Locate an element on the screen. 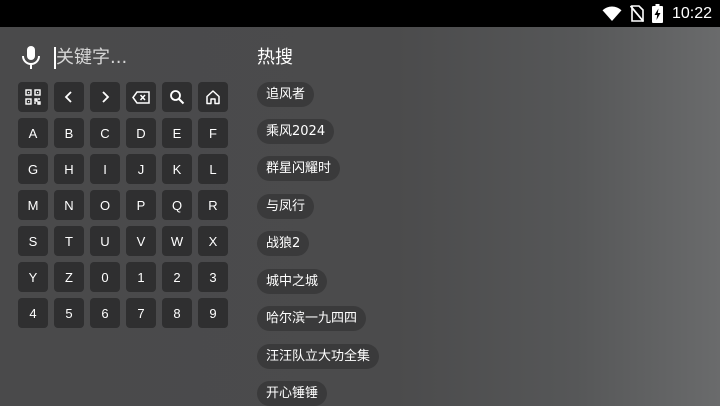 The width and height of the screenshot is (720, 406). key-q: Q is located at coordinates (177, 205).